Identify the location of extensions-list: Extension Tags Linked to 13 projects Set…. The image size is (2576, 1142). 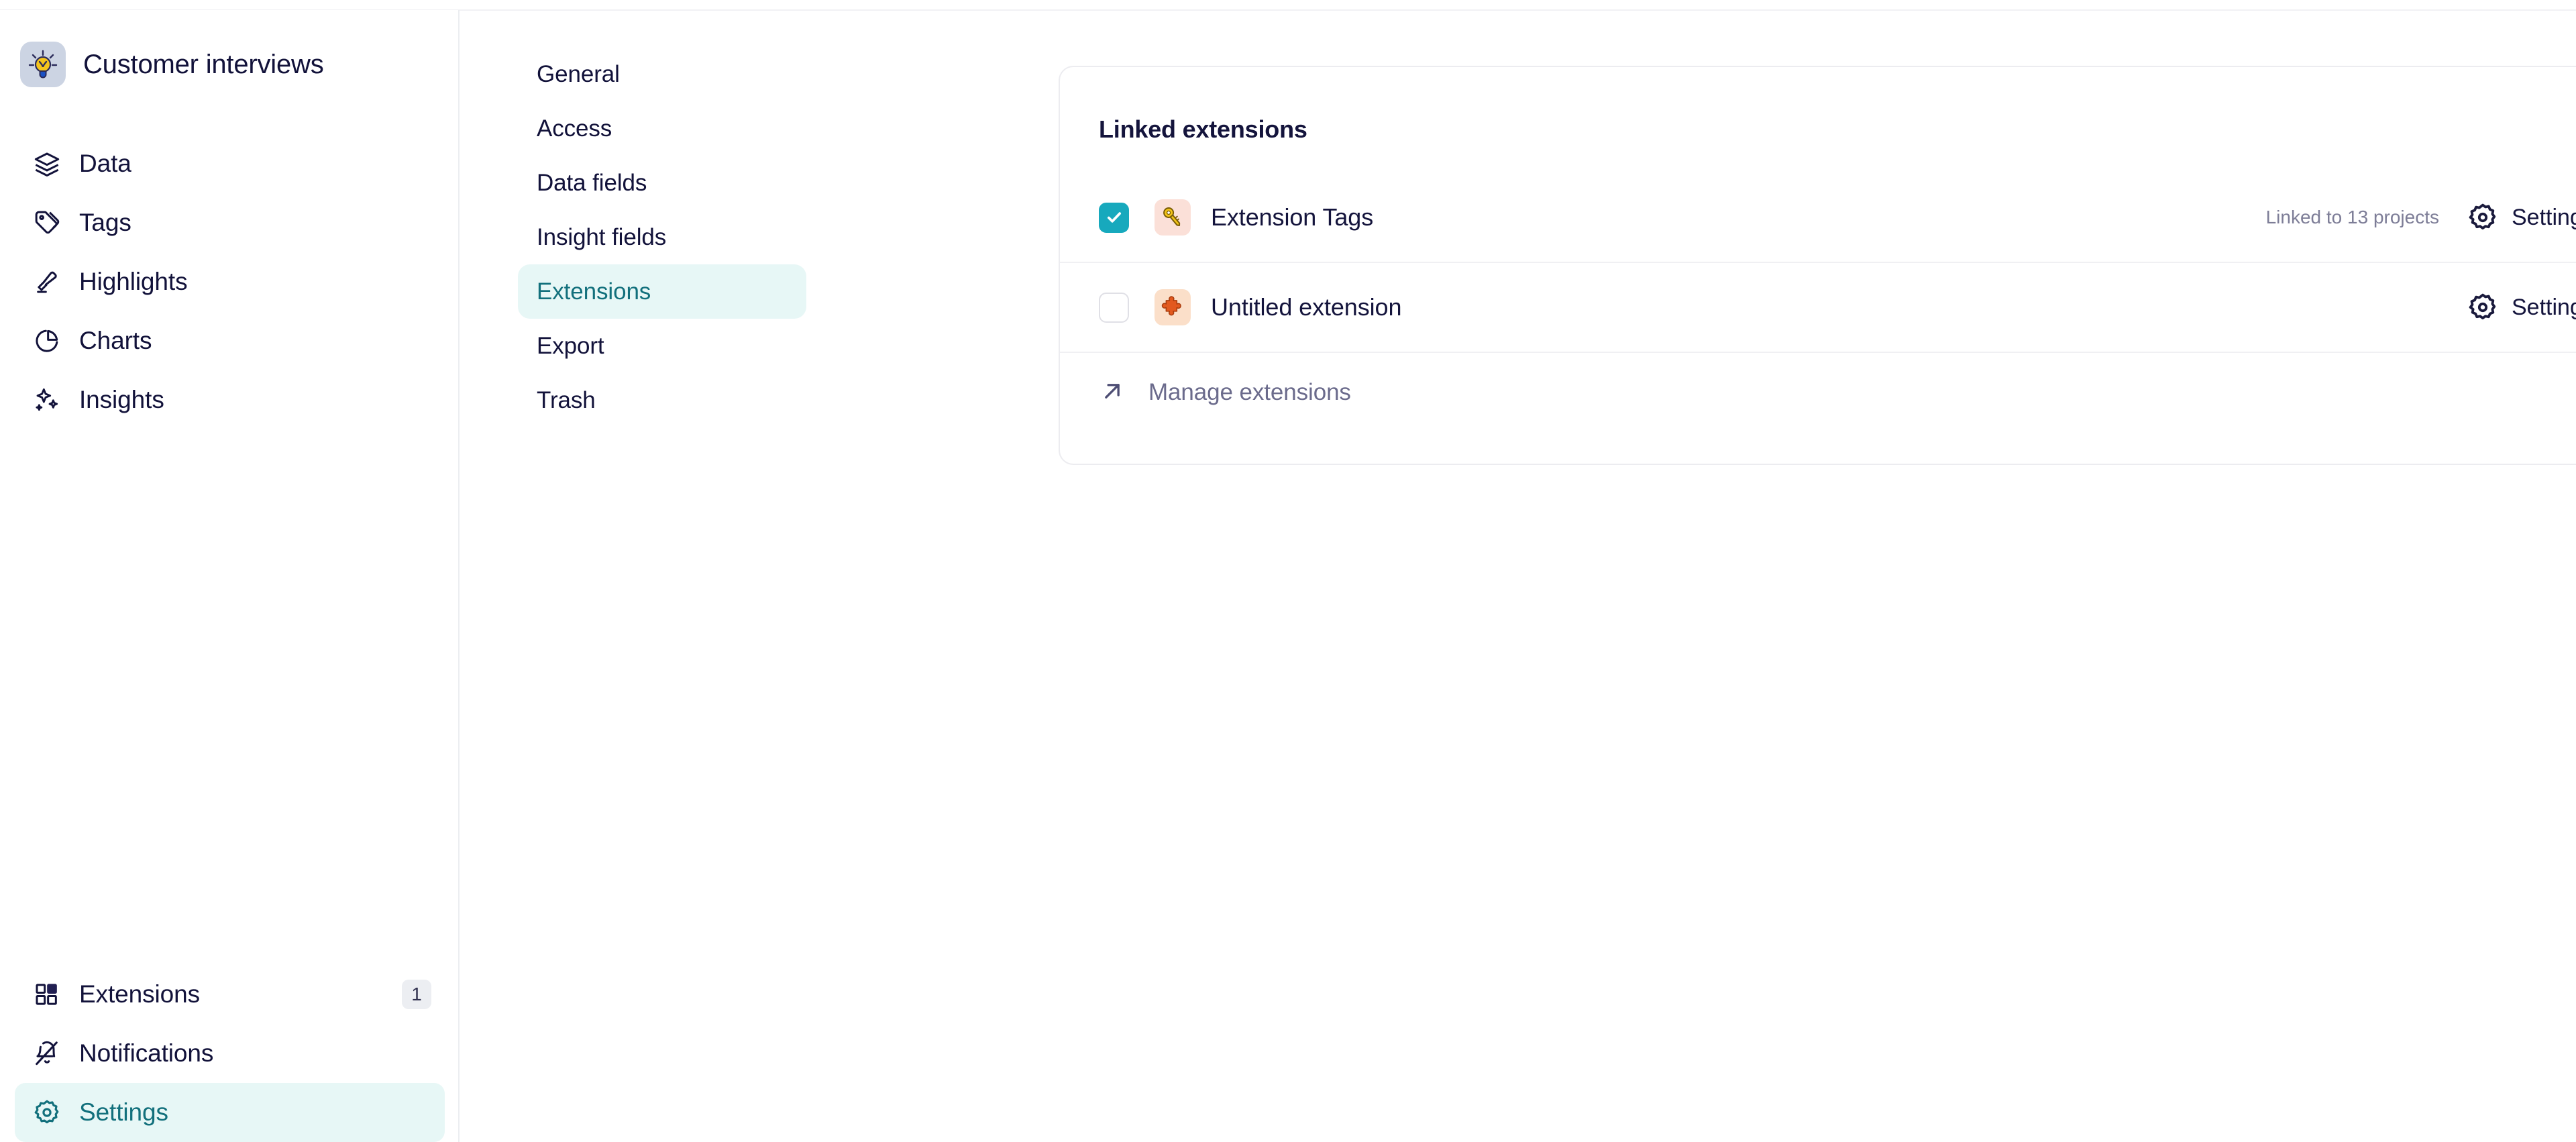
(1818, 302).